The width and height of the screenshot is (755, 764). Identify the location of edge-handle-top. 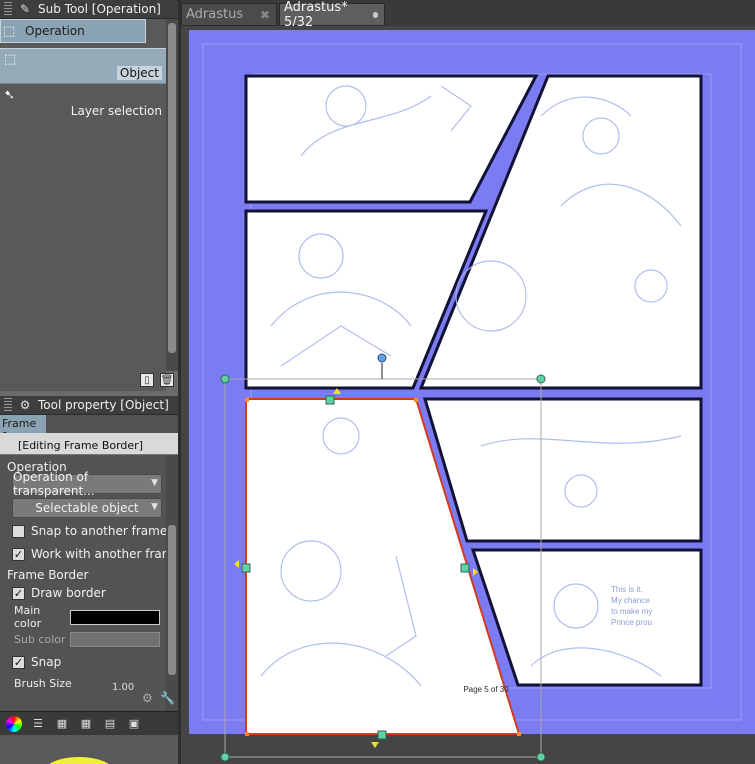
(330, 400).